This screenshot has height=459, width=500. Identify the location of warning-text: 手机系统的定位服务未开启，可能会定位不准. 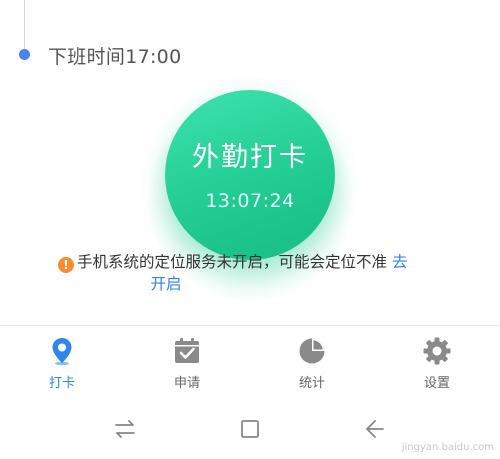
(232, 262).